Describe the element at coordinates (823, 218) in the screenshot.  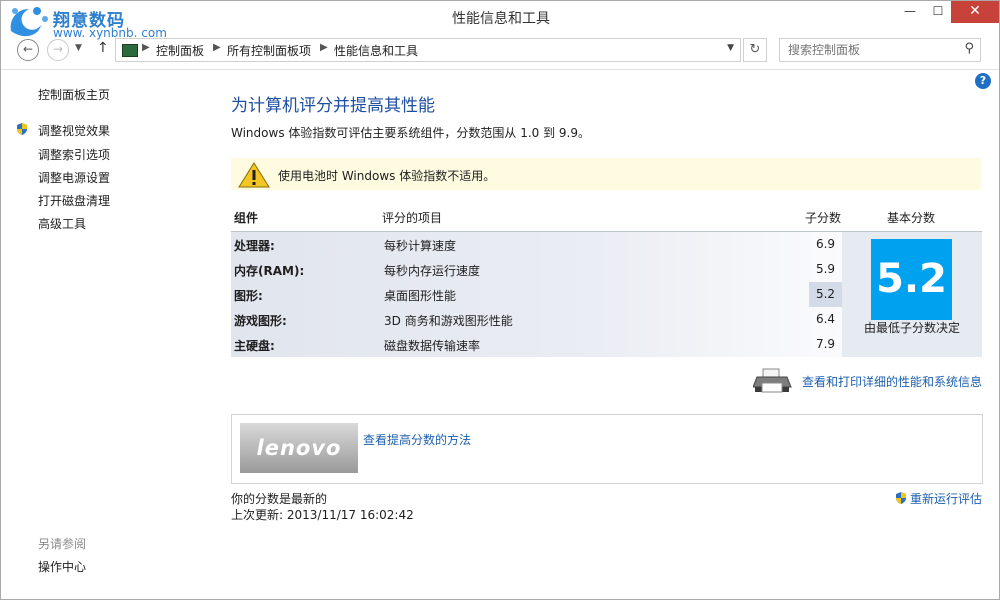
I see `header-subscore: 子分数` at that location.